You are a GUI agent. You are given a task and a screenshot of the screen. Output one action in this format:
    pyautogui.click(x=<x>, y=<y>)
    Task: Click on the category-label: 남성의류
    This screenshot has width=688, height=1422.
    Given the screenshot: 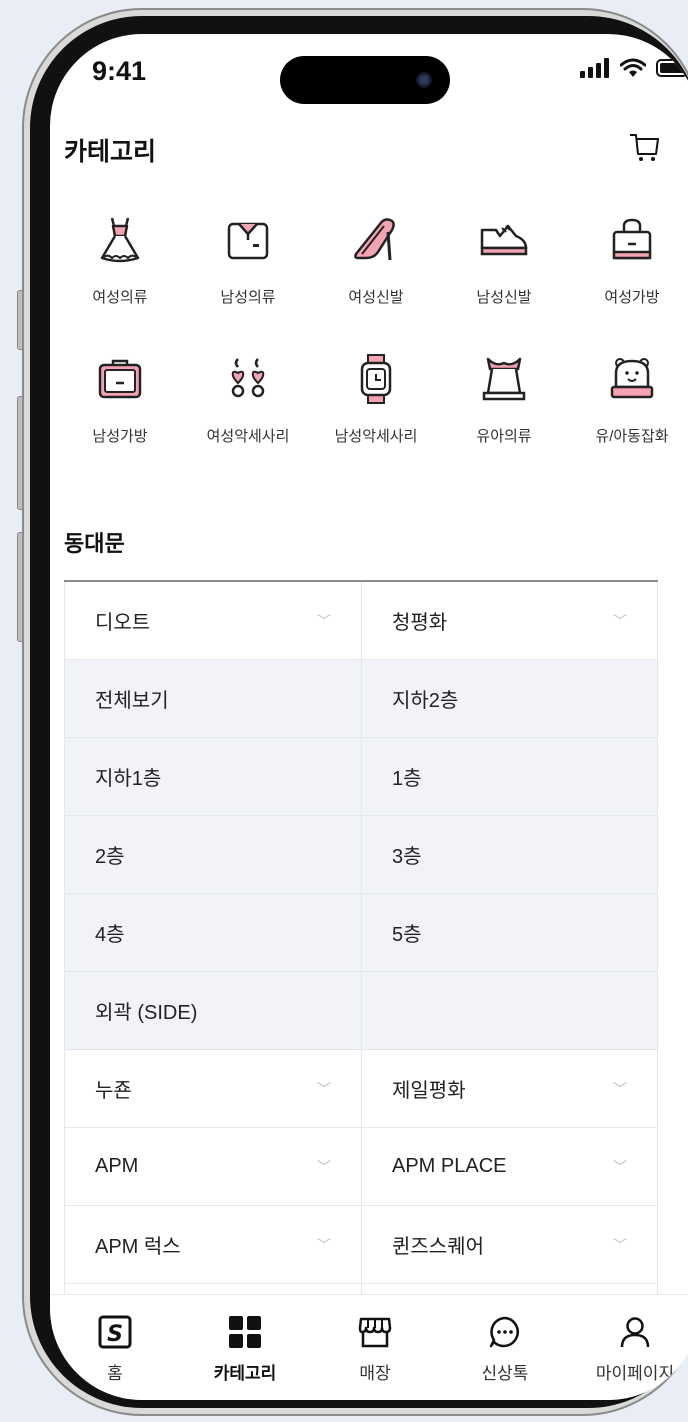 What is the action you would take?
    pyautogui.click(x=248, y=297)
    